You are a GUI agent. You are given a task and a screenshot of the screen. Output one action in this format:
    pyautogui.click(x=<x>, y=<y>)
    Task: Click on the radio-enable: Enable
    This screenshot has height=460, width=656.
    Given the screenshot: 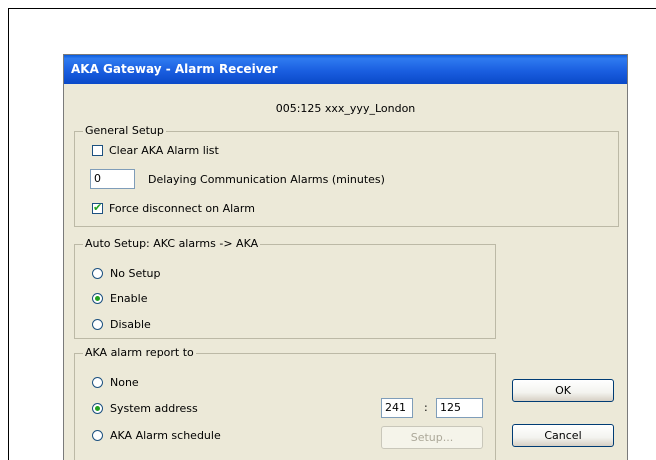 What is the action you would take?
    pyautogui.click(x=119, y=298)
    